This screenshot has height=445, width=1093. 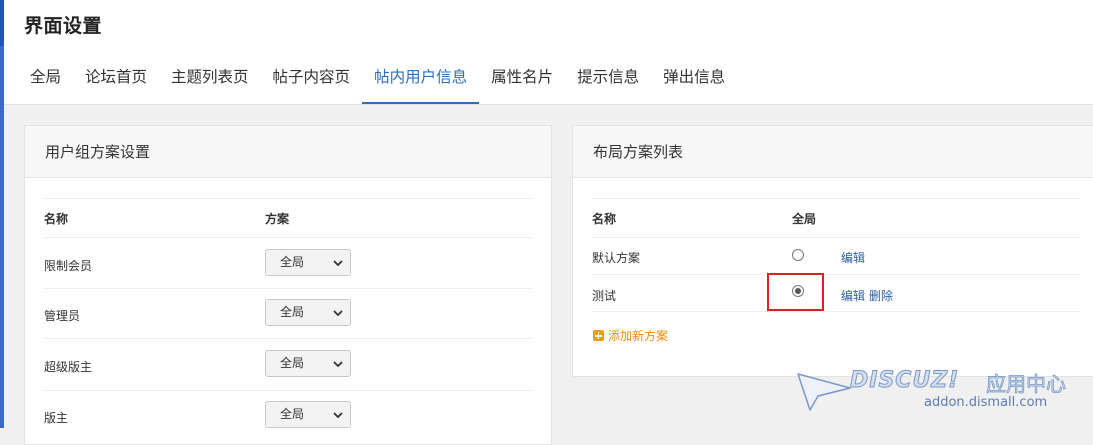 What do you see at coordinates (62, 316) in the screenshot?
I see `usergroup-name: 管理员` at bounding box center [62, 316].